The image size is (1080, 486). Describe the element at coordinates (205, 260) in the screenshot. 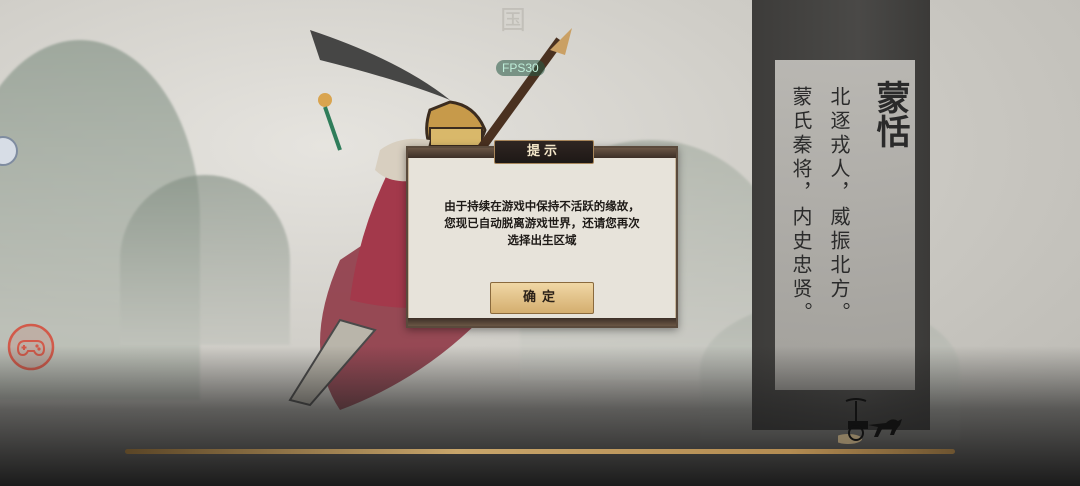

I see `mountain-middle` at that location.